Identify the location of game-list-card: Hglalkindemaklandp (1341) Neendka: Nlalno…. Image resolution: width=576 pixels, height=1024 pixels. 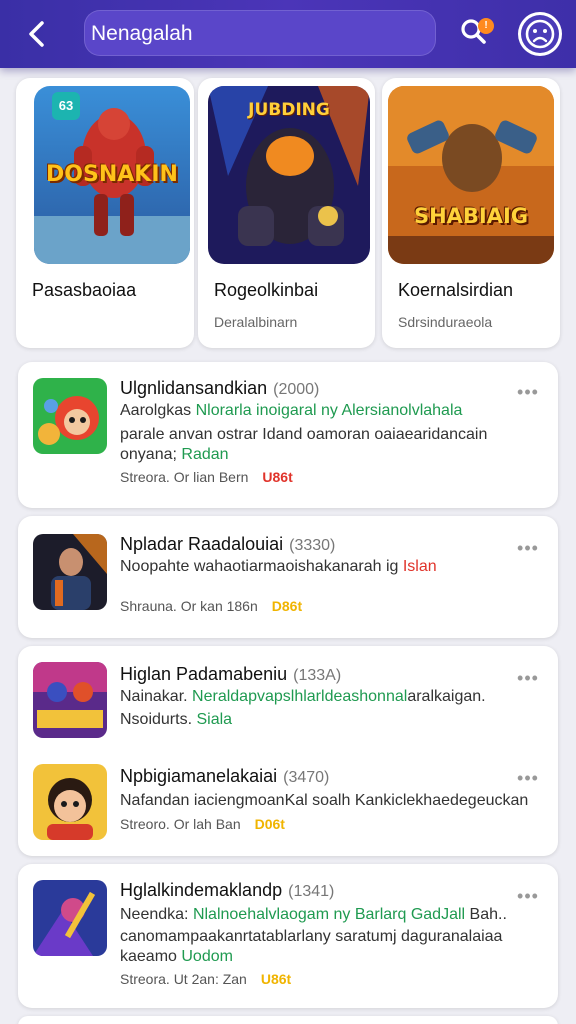
(288, 936).